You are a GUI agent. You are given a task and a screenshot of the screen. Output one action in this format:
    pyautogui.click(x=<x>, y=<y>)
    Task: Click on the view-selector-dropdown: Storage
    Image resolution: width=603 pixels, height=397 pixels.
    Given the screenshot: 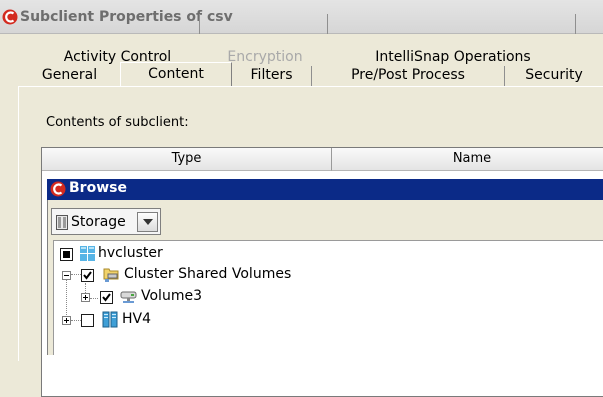 What is the action you would take?
    pyautogui.click(x=106, y=221)
    